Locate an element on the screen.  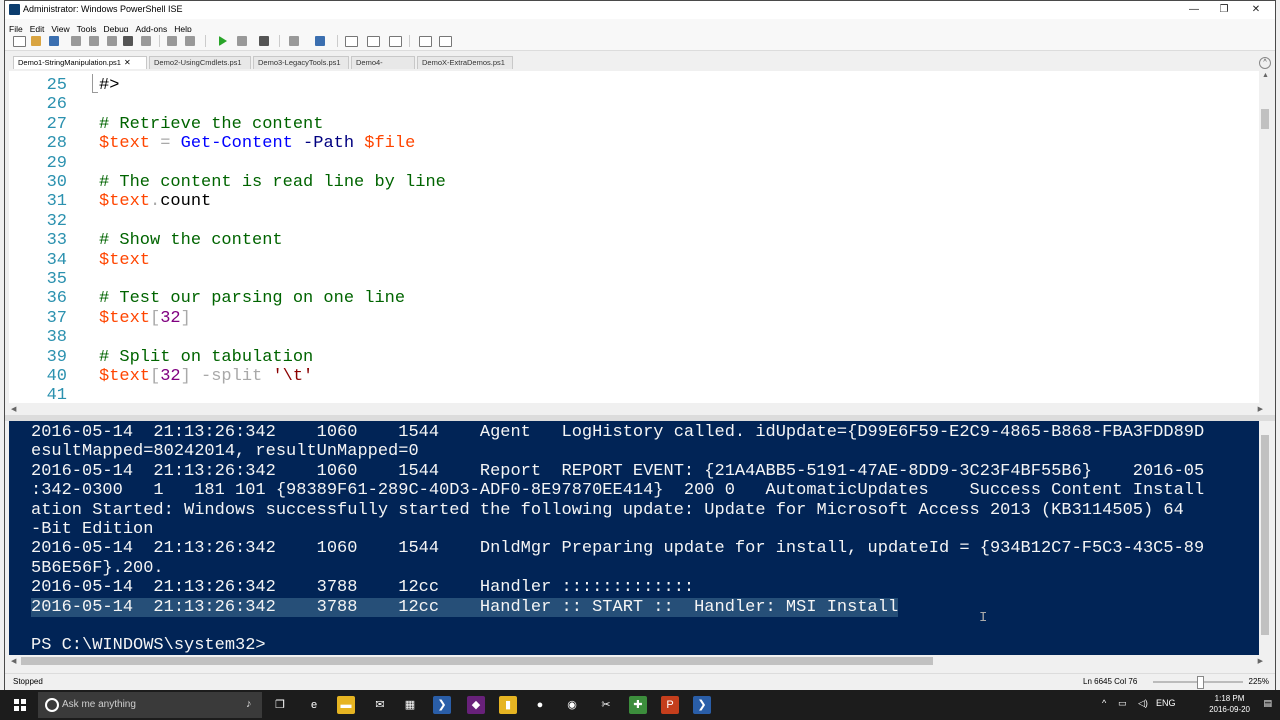
code-line: 33 # Show the content is located at coordinates (629, 240).